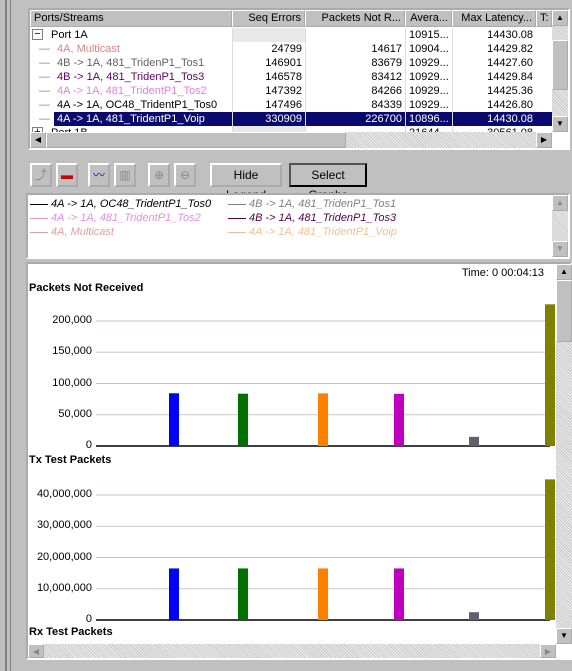 This screenshot has height=671, width=572. Describe the element at coordinates (564, 454) in the screenshot. I see `charts-vertical-scrollbar: ▲ ▼` at that location.